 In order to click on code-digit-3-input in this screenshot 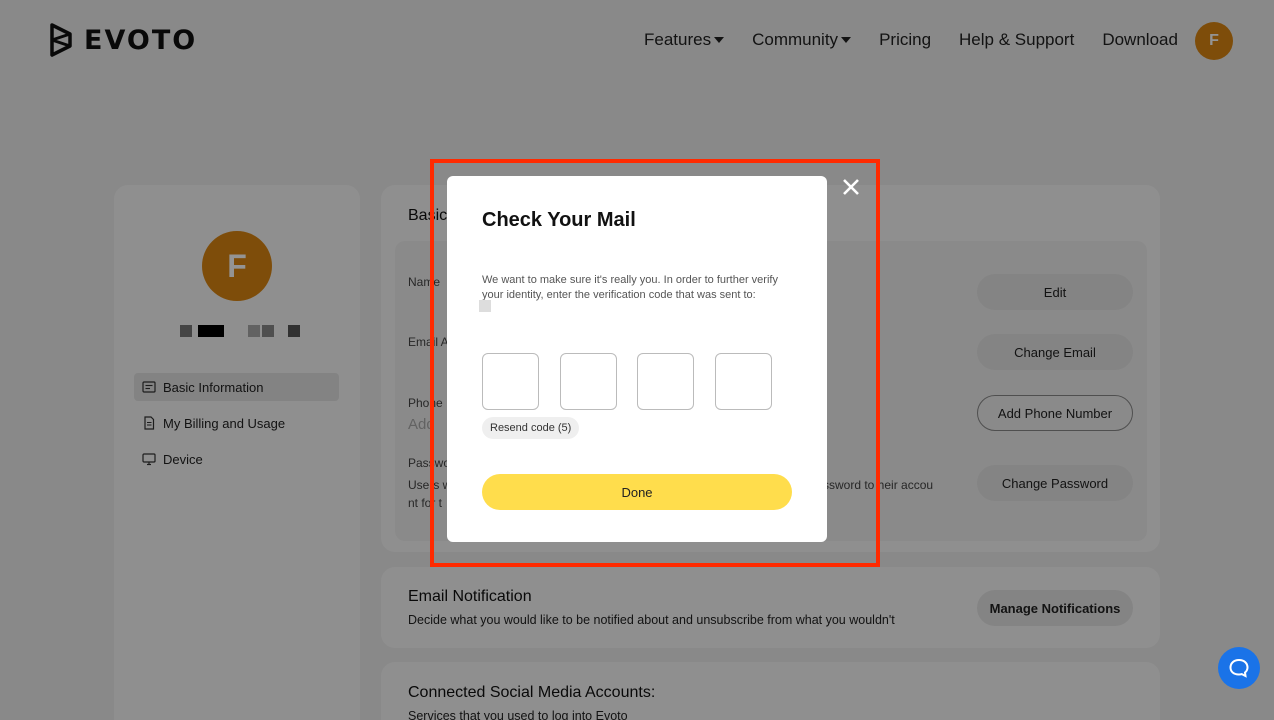, I will do `click(665, 381)`.